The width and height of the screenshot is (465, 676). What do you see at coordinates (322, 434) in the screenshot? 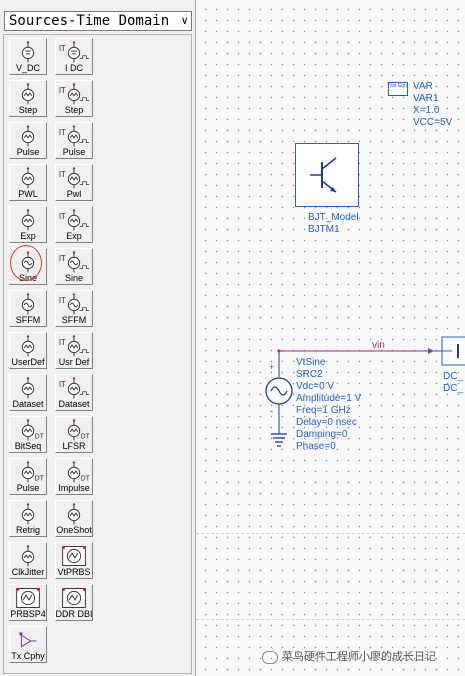
I see `source-line: Damping=0` at bounding box center [322, 434].